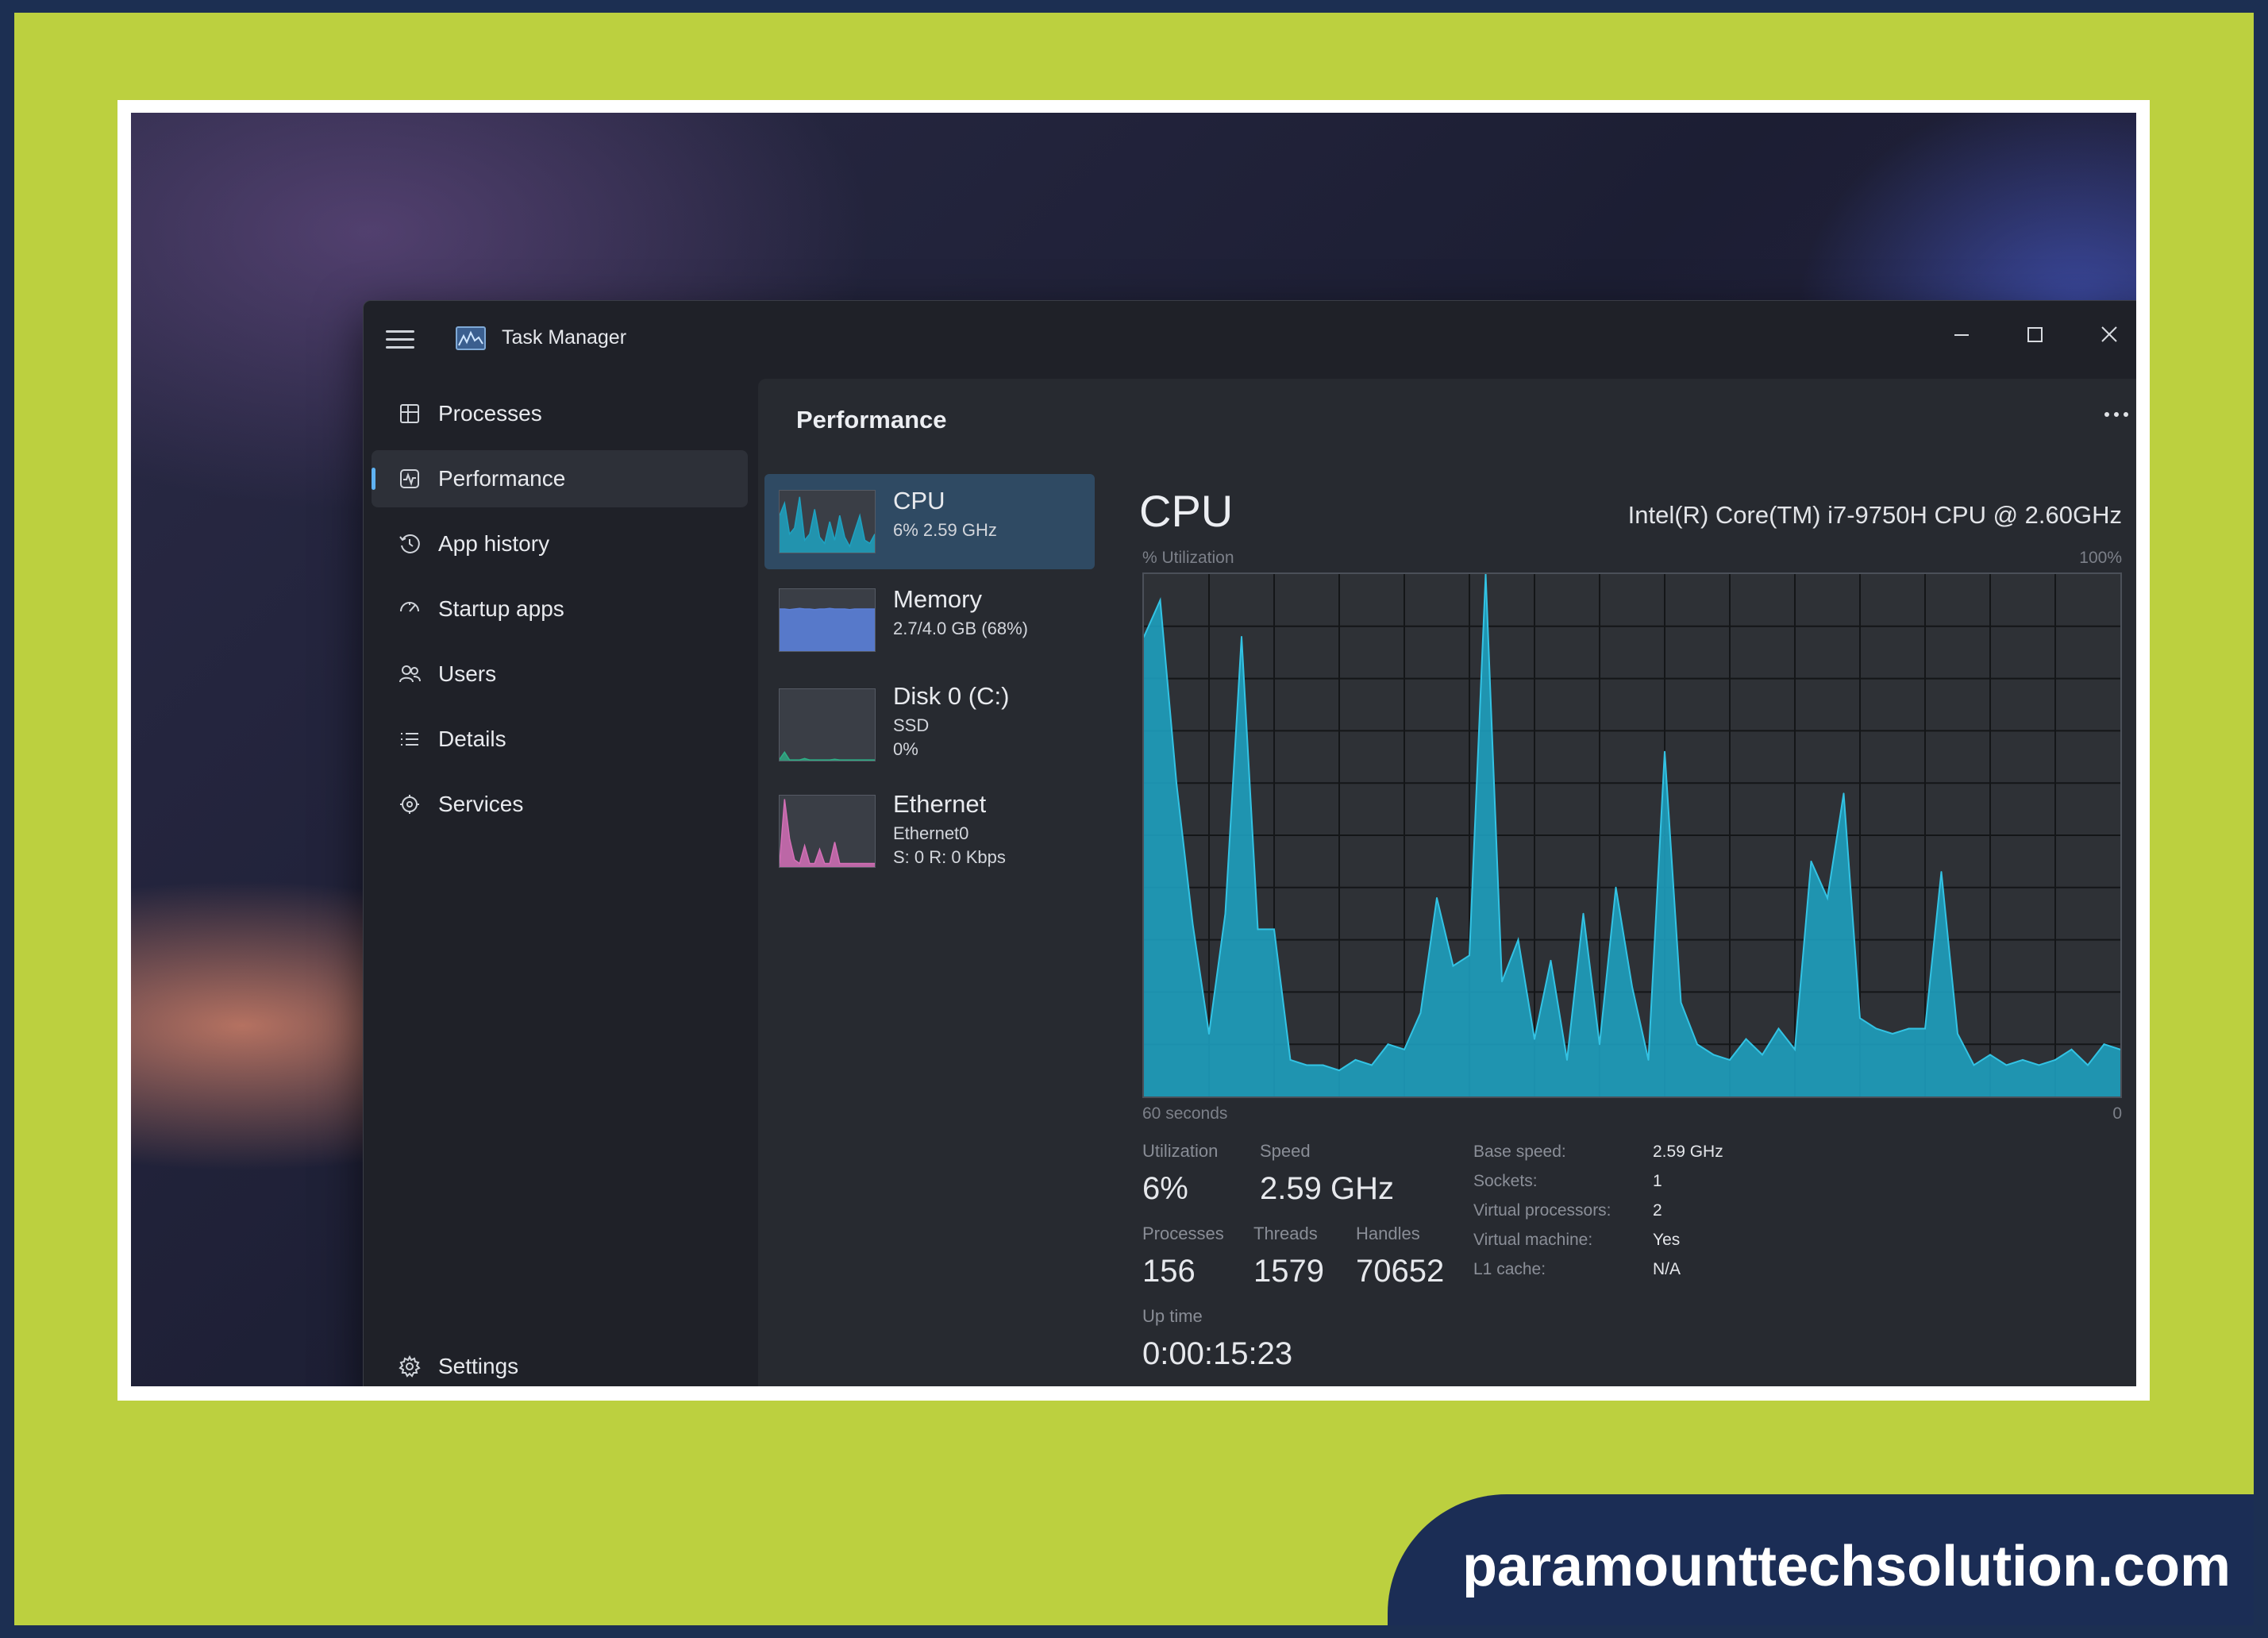 Image resolution: width=2268 pixels, height=1638 pixels. What do you see at coordinates (2034, 335) in the screenshot?
I see `maximize-icon` at bounding box center [2034, 335].